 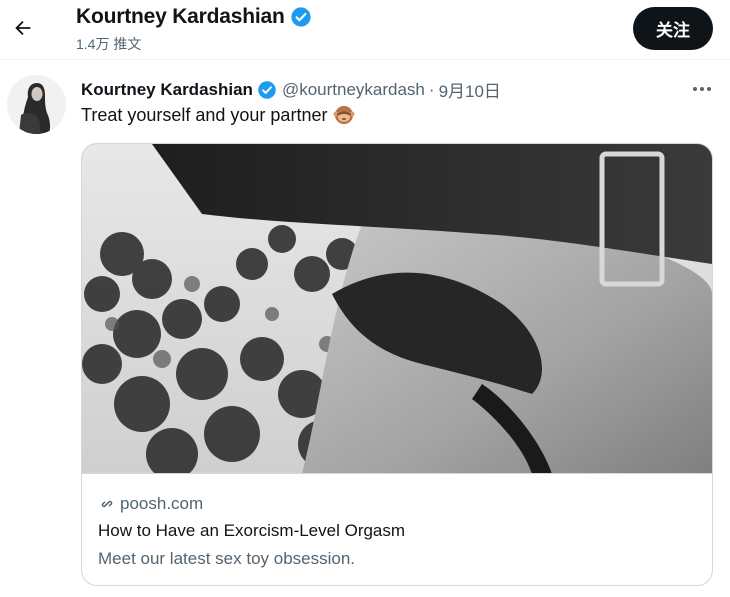 I want to click on tweet-text-content: Treat yourself and your partner, so click(x=204, y=114).